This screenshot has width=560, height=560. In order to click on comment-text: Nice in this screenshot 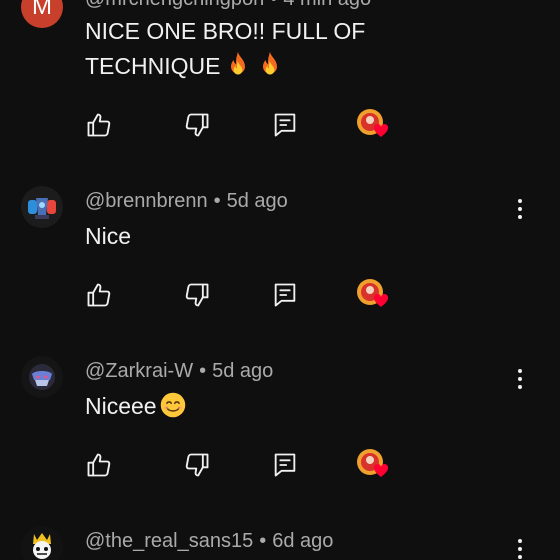, I will do `click(108, 236)`.